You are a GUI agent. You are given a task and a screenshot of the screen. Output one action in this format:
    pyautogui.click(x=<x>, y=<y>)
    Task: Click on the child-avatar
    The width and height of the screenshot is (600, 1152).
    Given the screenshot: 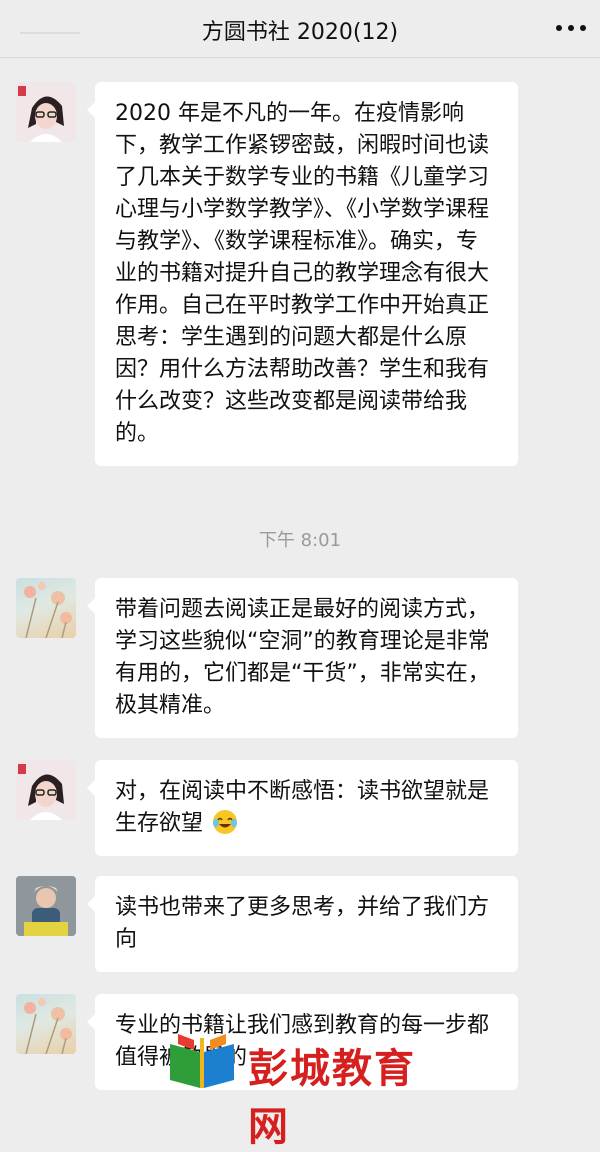 What is the action you would take?
    pyautogui.click(x=46, y=906)
    